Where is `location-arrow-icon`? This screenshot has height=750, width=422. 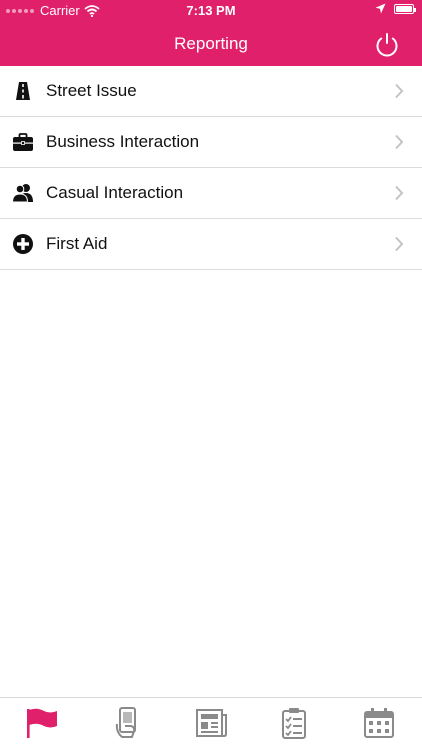
location-arrow-icon is located at coordinates (380, 8).